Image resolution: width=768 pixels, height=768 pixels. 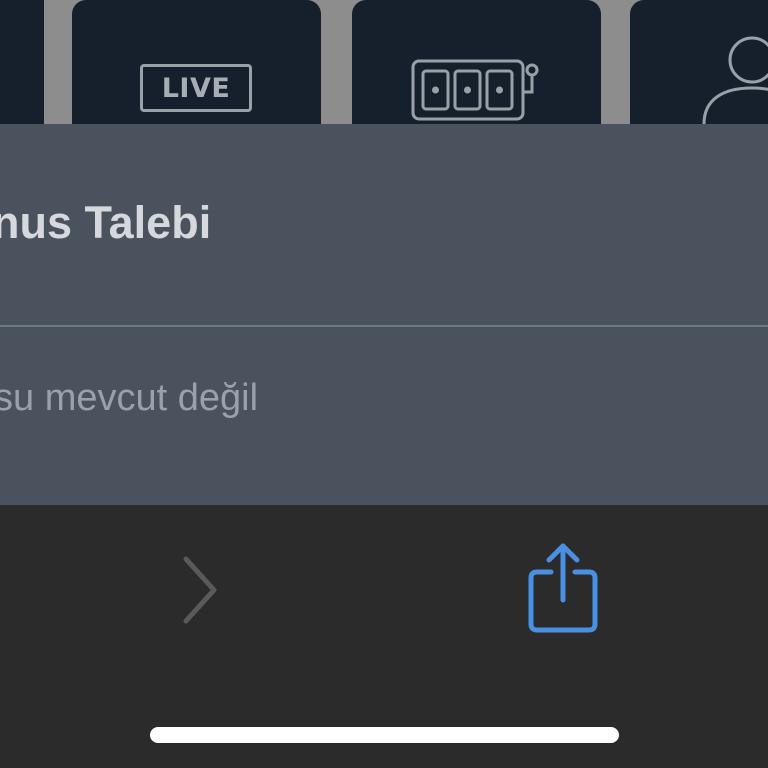 What do you see at coordinates (384, 326) in the screenshot?
I see `divider` at bounding box center [384, 326].